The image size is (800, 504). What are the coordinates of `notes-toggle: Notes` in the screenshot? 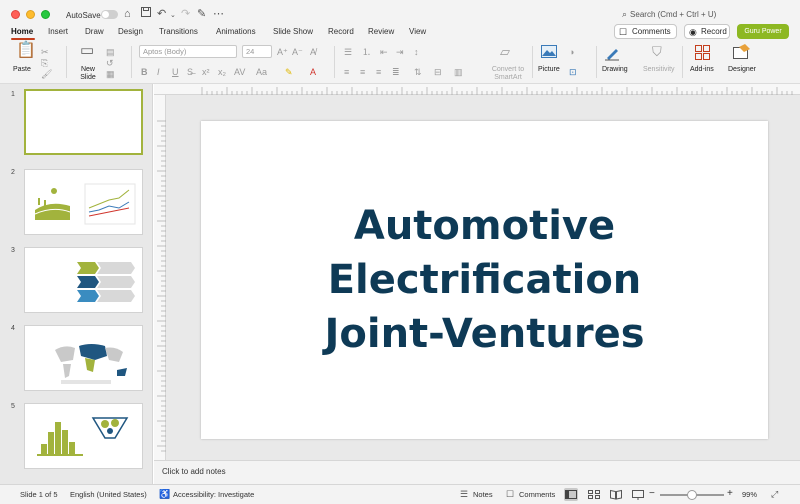 It's located at (483, 494).